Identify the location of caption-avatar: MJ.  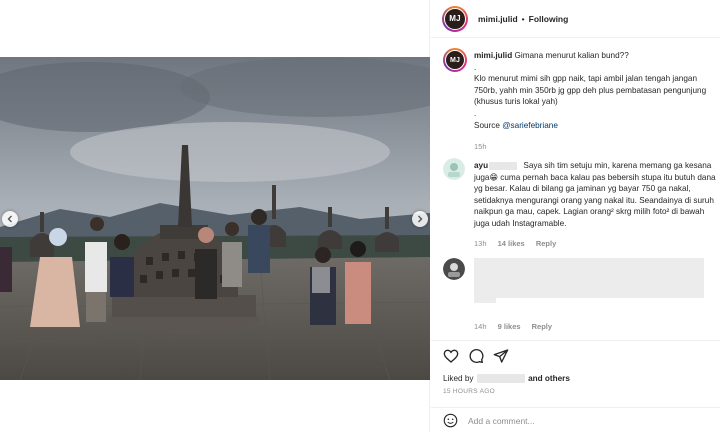
(455, 60).